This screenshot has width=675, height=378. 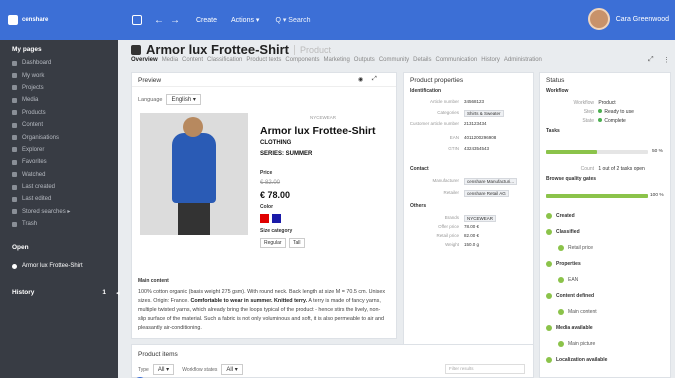 What do you see at coordinates (364, 60) in the screenshot?
I see `tab-7: Outputs` at bounding box center [364, 60].